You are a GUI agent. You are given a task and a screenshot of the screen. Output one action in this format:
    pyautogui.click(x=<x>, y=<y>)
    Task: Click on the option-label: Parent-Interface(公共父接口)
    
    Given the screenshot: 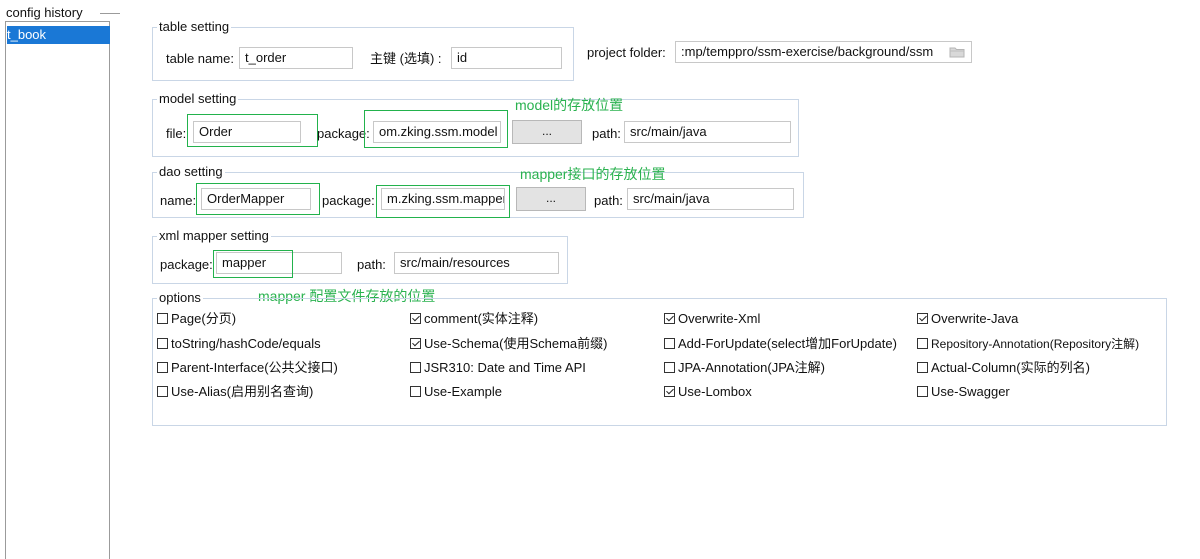 What is the action you would take?
    pyautogui.click(x=254, y=367)
    